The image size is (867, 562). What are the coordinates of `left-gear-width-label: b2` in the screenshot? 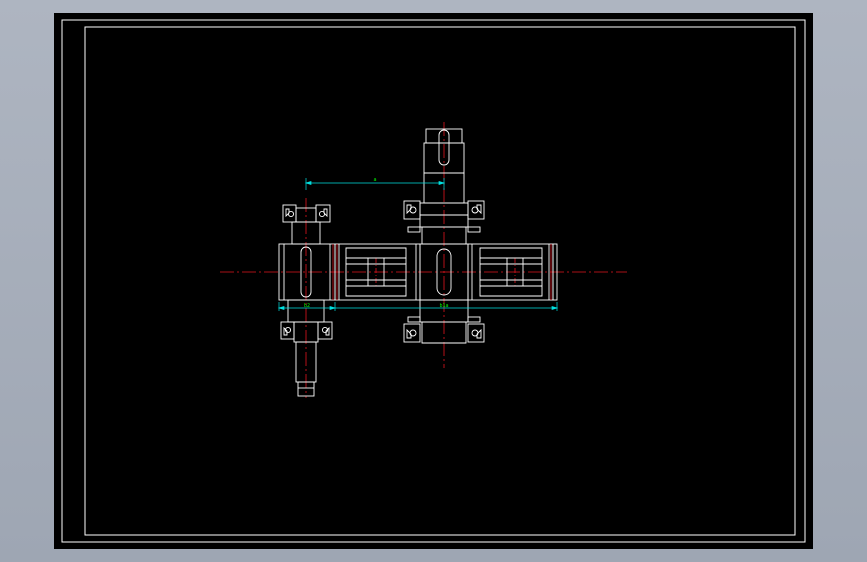 It's located at (307, 306).